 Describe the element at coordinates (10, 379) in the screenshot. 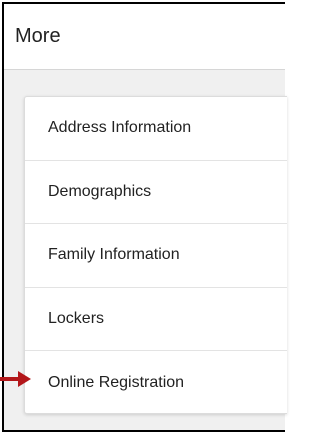

I see `arrow-shaft` at that location.